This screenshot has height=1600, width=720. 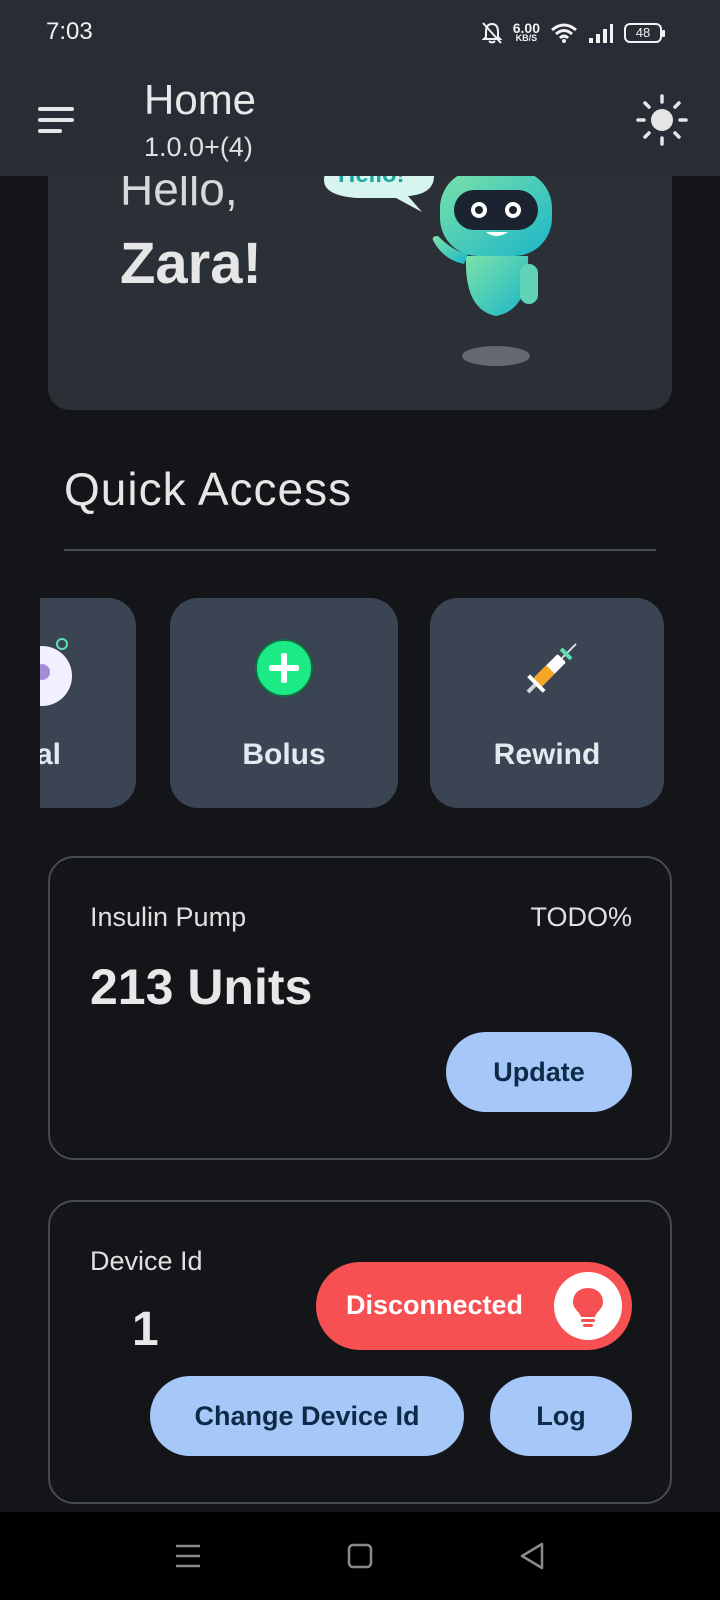 I want to click on page-title: Home, so click(x=200, y=99).